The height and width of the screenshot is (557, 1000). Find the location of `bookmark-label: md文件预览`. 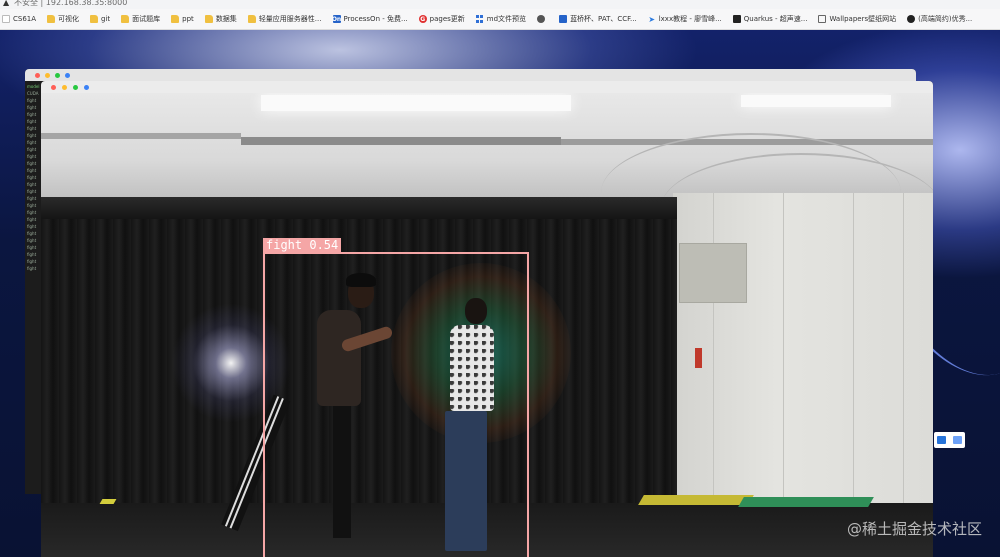

bookmark-label: md文件预览 is located at coordinates (506, 19).